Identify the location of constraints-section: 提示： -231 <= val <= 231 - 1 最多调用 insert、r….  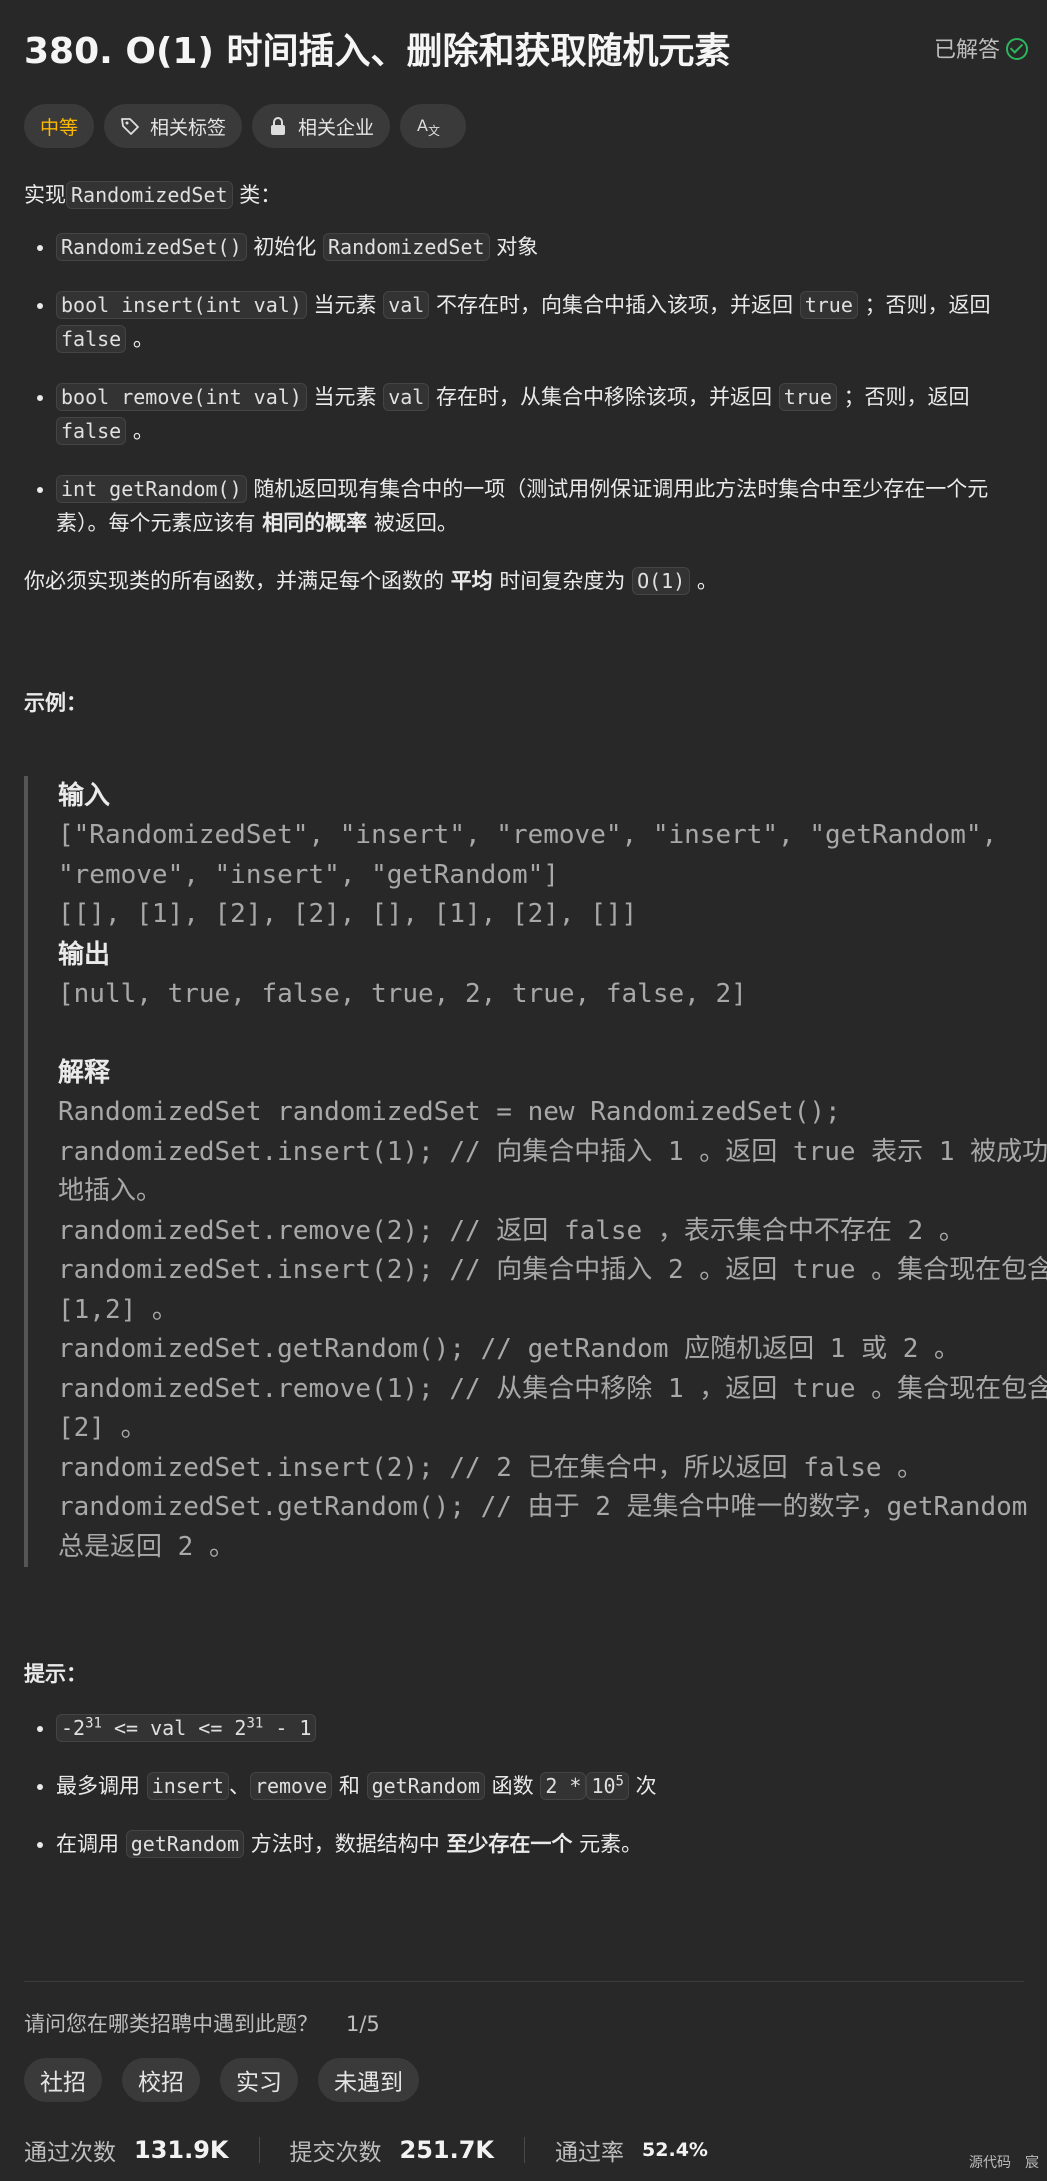
(524, 1771).